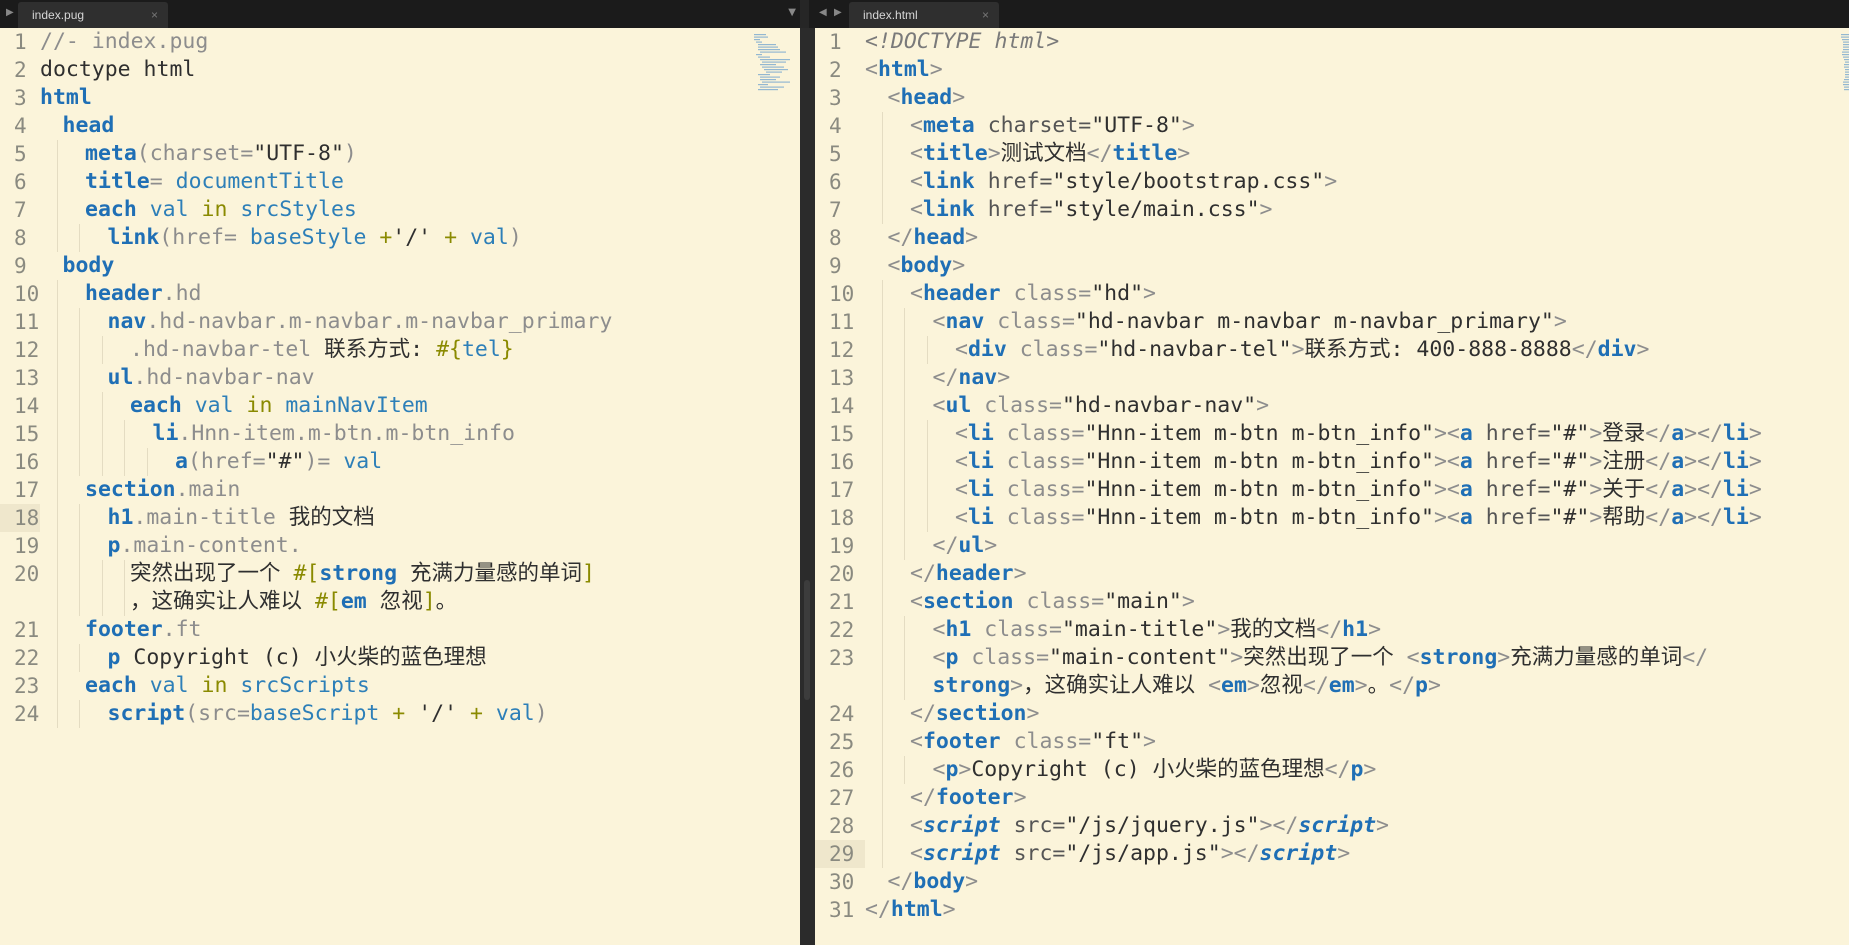 The image size is (1849, 945). I want to click on code-line: 13 ul.hd-navbar-nav, so click(400, 378).